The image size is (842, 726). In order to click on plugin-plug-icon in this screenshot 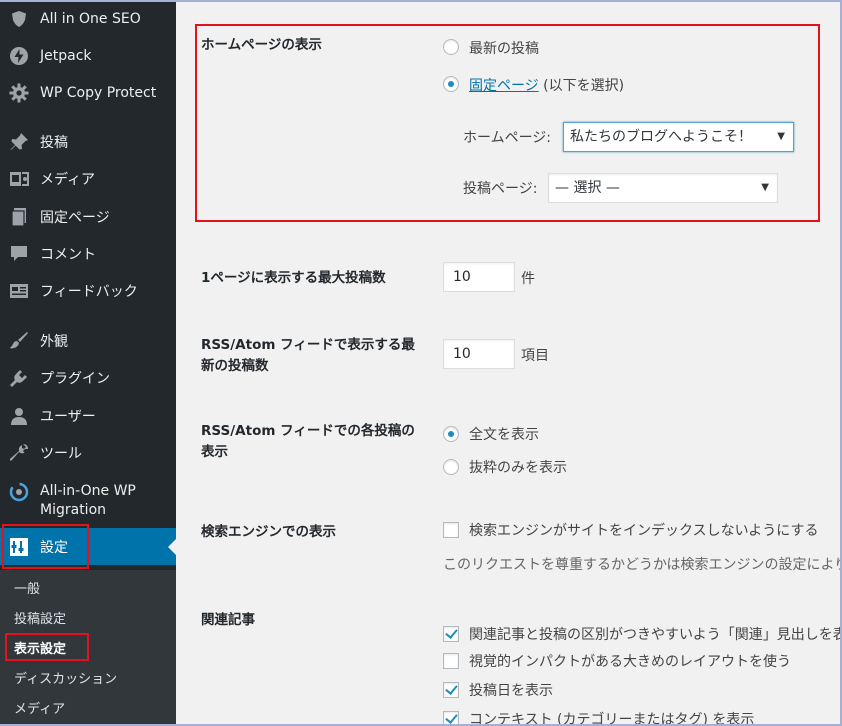, I will do `click(19, 378)`.